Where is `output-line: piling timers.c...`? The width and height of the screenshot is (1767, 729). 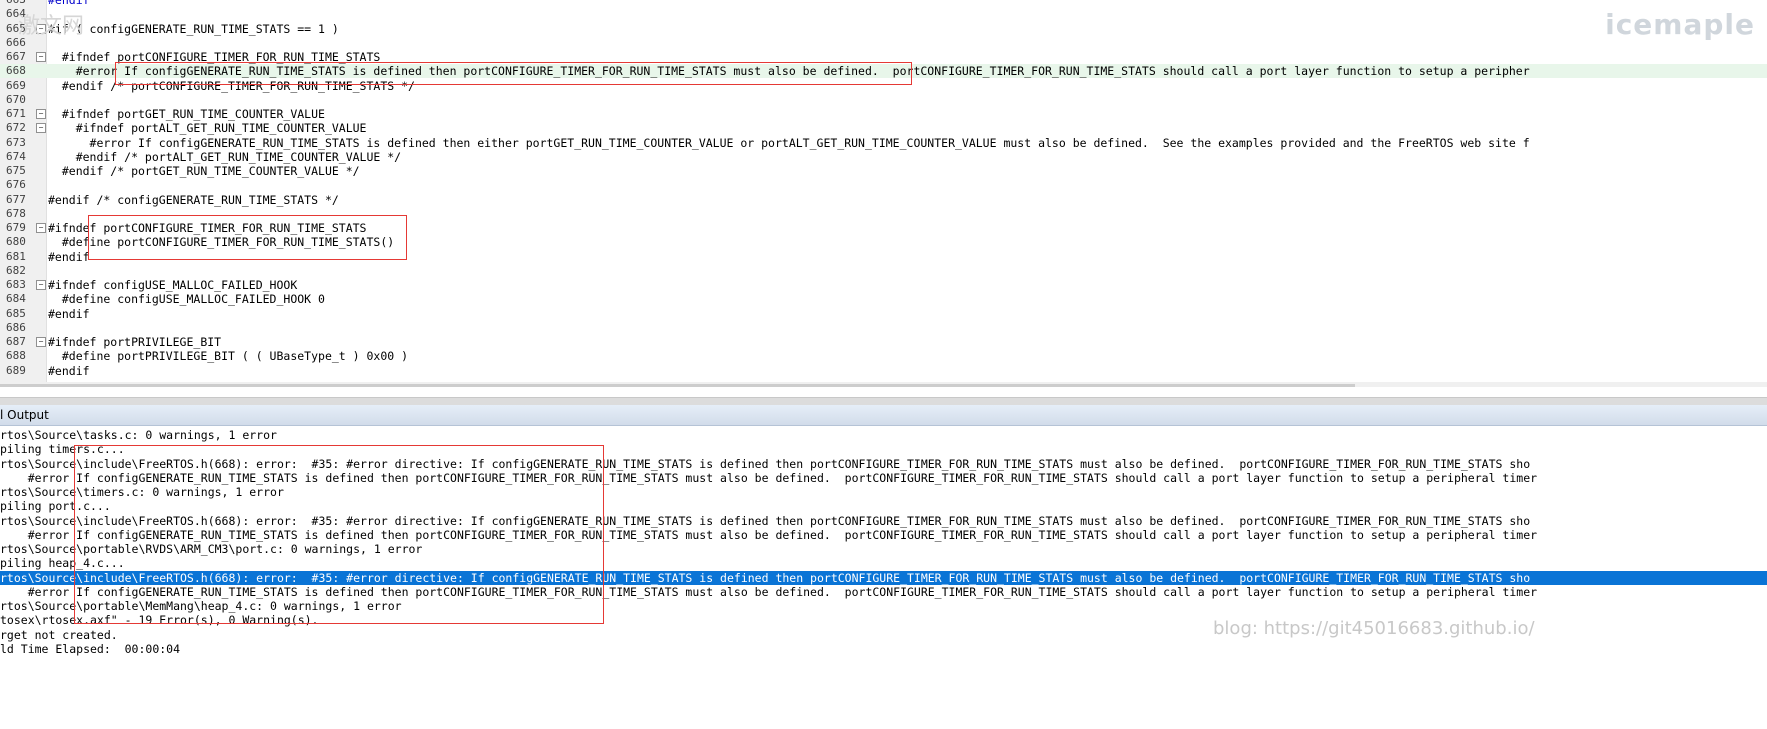
output-line: piling timers.c... is located at coordinates (883, 449).